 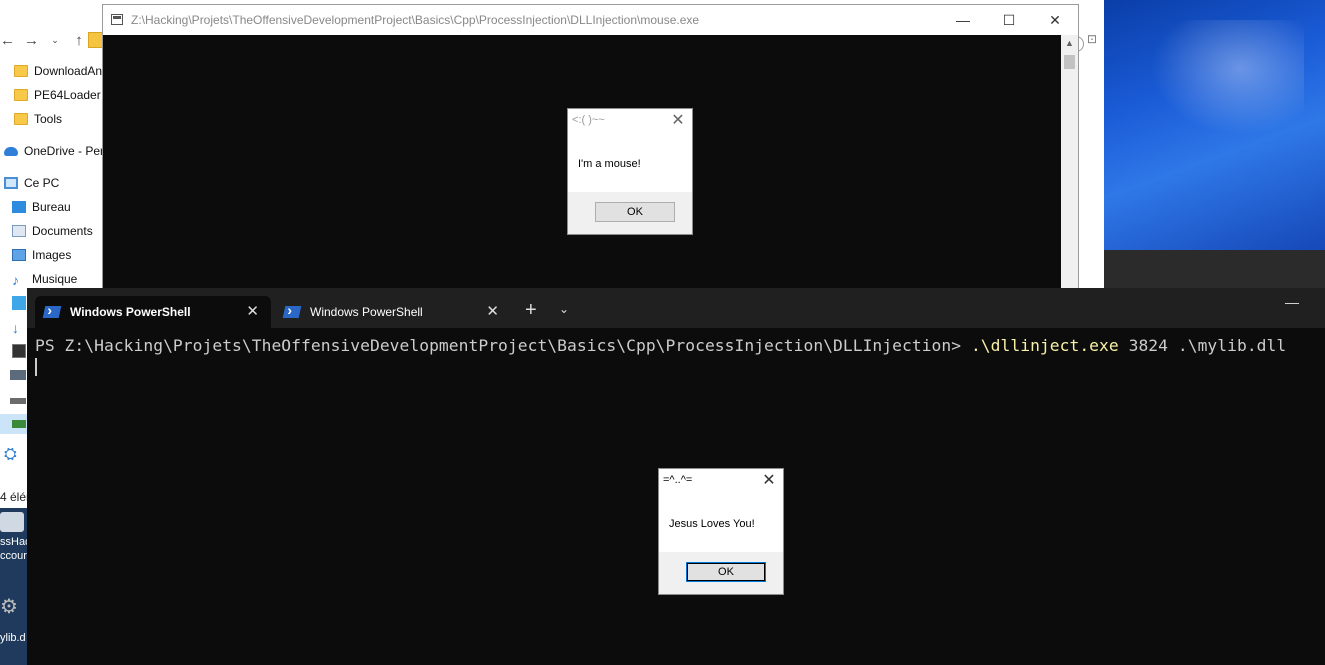 I want to click on sidebar-item-label: Images, so click(x=52, y=255).